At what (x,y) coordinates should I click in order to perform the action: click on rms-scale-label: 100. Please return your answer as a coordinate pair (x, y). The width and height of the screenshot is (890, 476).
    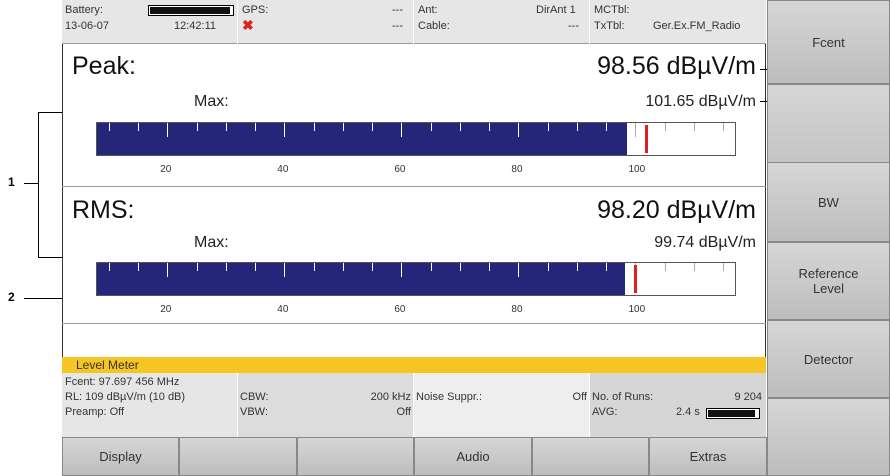
    Looking at the image, I should click on (637, 309).